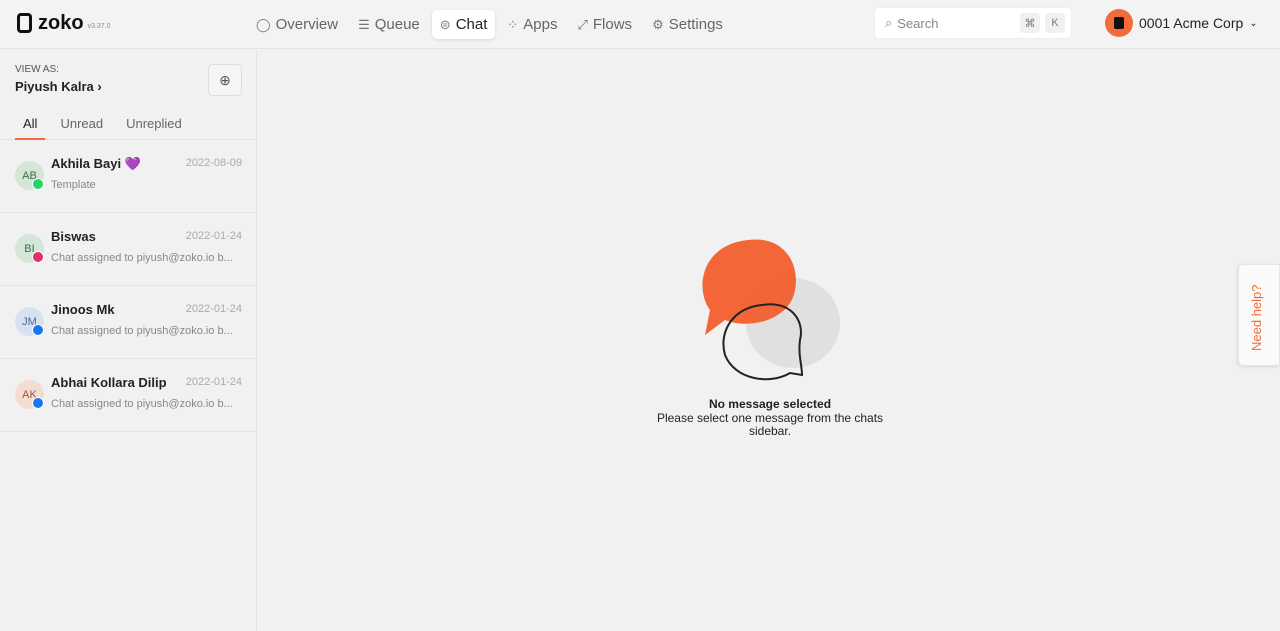 The width and height of the screenshot is (1280, 631). I want to click on new-chat-button: ⊕, so click(225, 80).